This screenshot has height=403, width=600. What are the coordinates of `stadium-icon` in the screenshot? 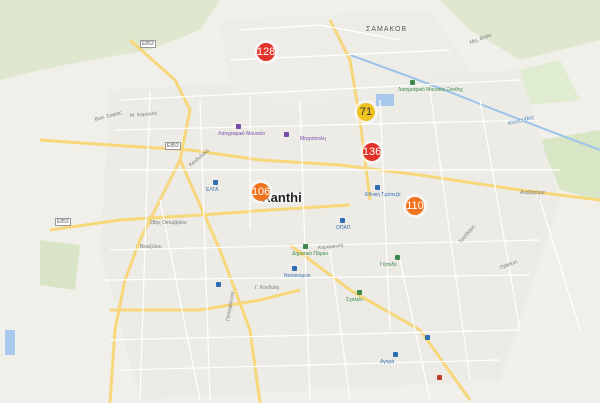 It's located at (397, 257).